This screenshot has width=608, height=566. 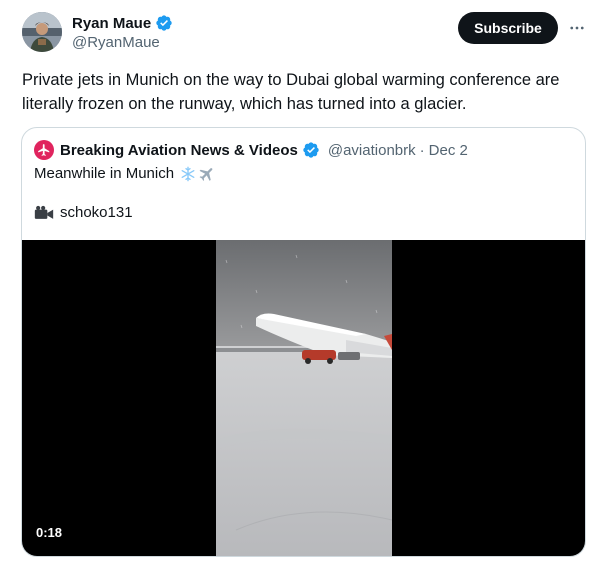 What do you see at coordinates (448, 150) in the screenshot?
I see `quoted-tweet-date: Dec 2` at bounding box center [448, 150].